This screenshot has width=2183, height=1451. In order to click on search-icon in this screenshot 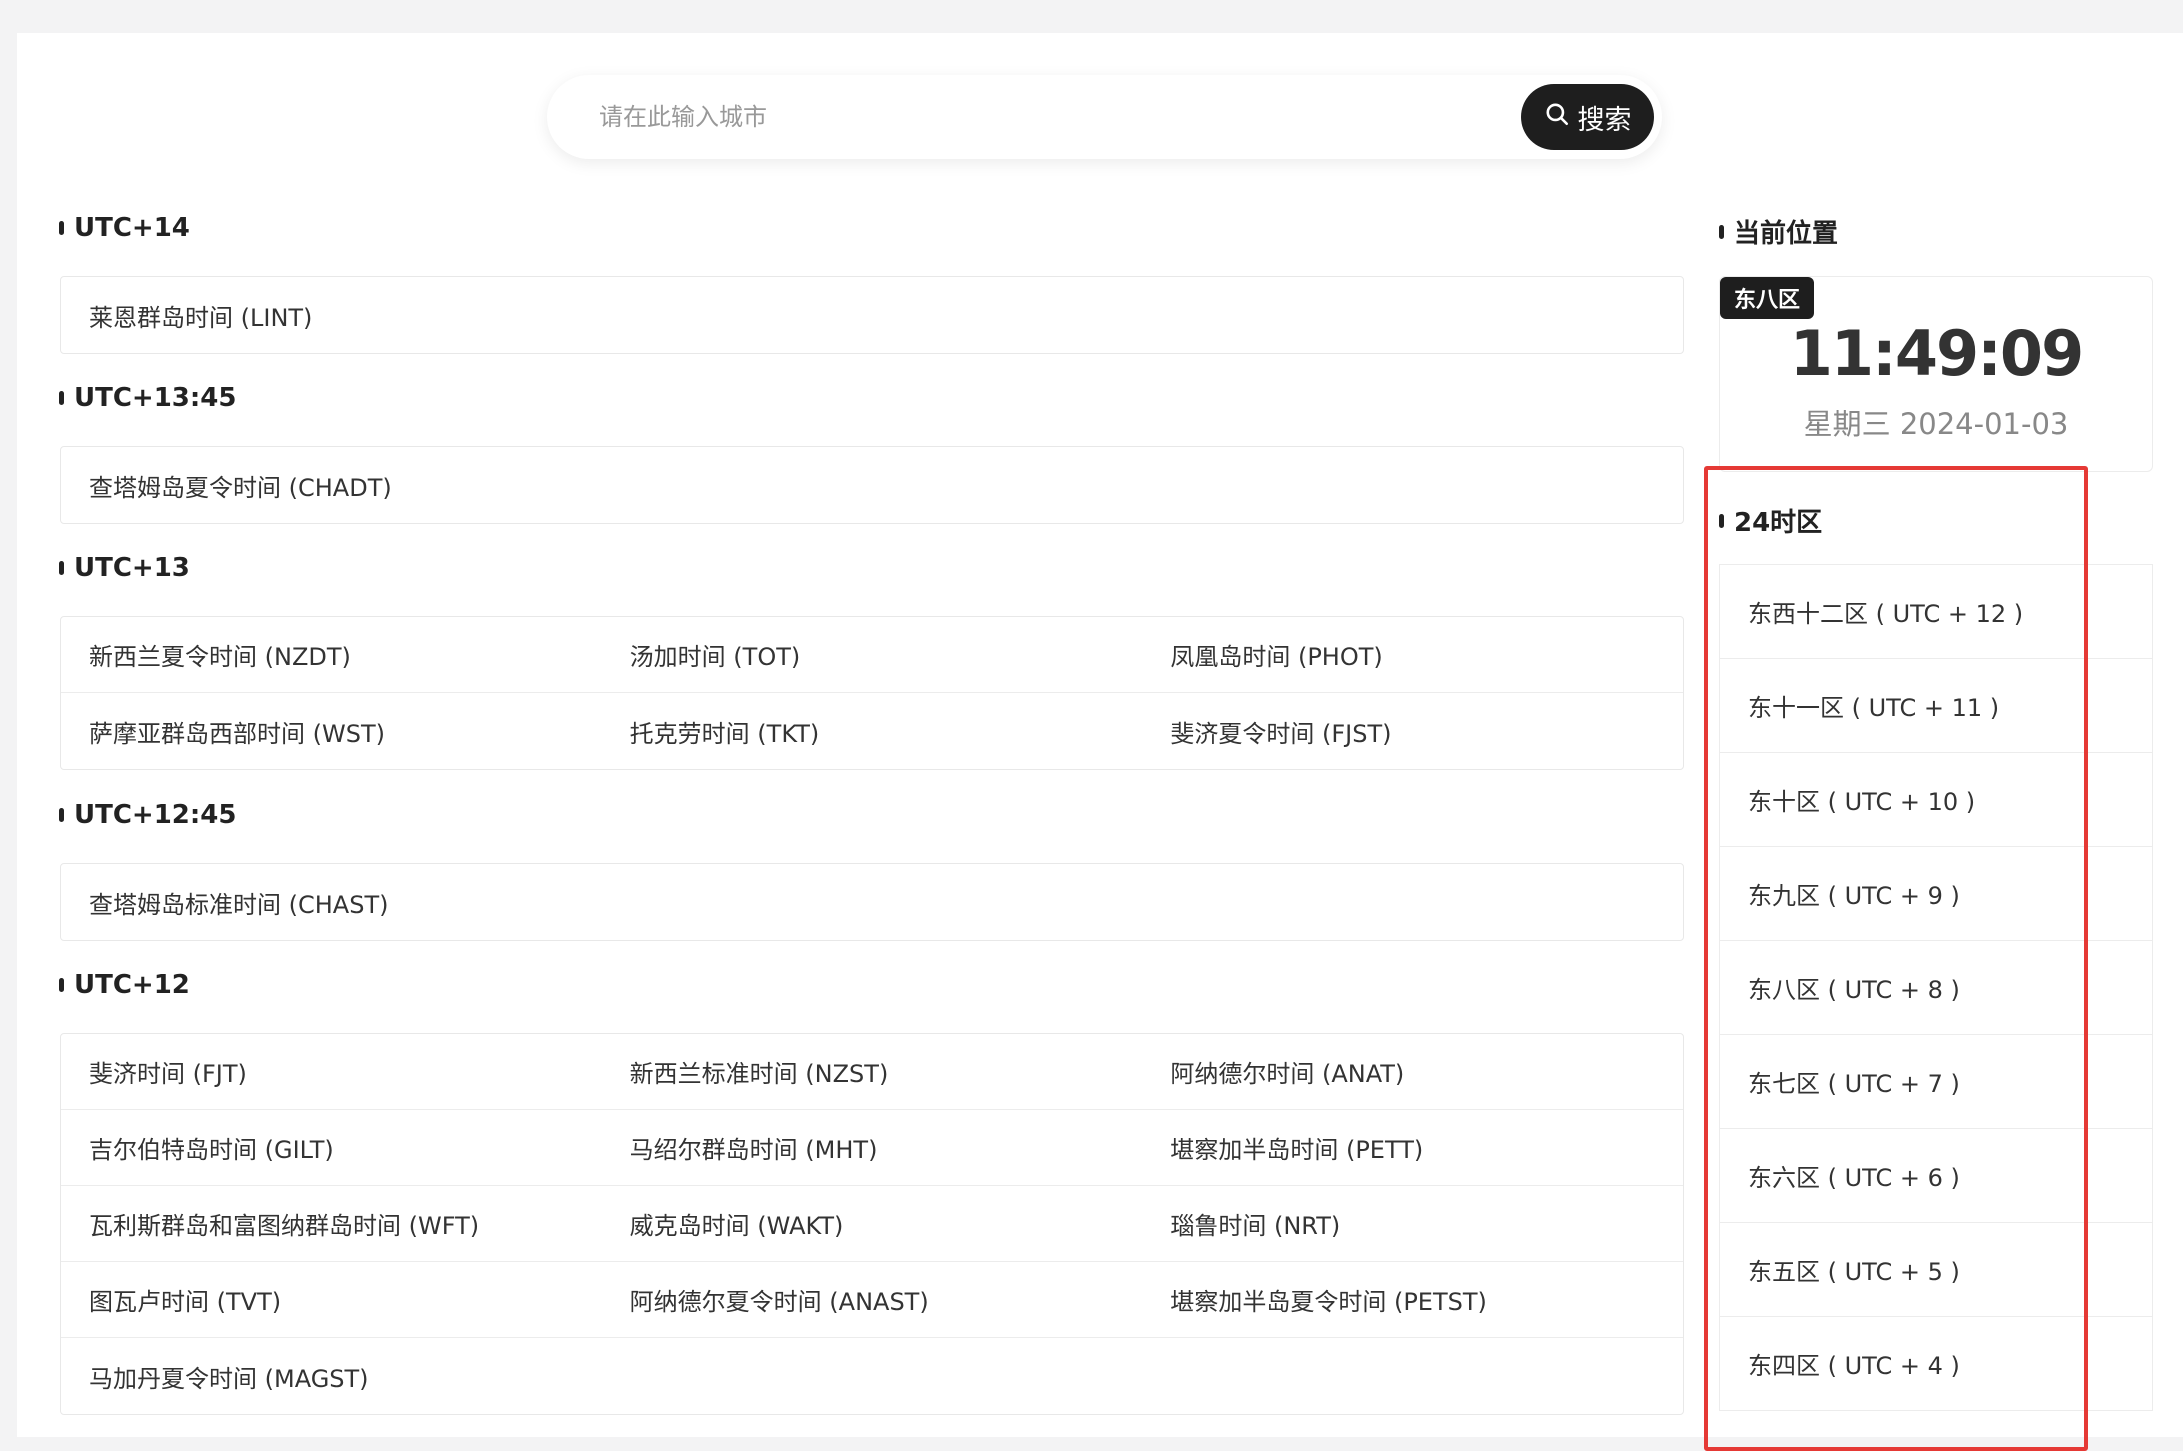, I will do `click(1557, 117)`.